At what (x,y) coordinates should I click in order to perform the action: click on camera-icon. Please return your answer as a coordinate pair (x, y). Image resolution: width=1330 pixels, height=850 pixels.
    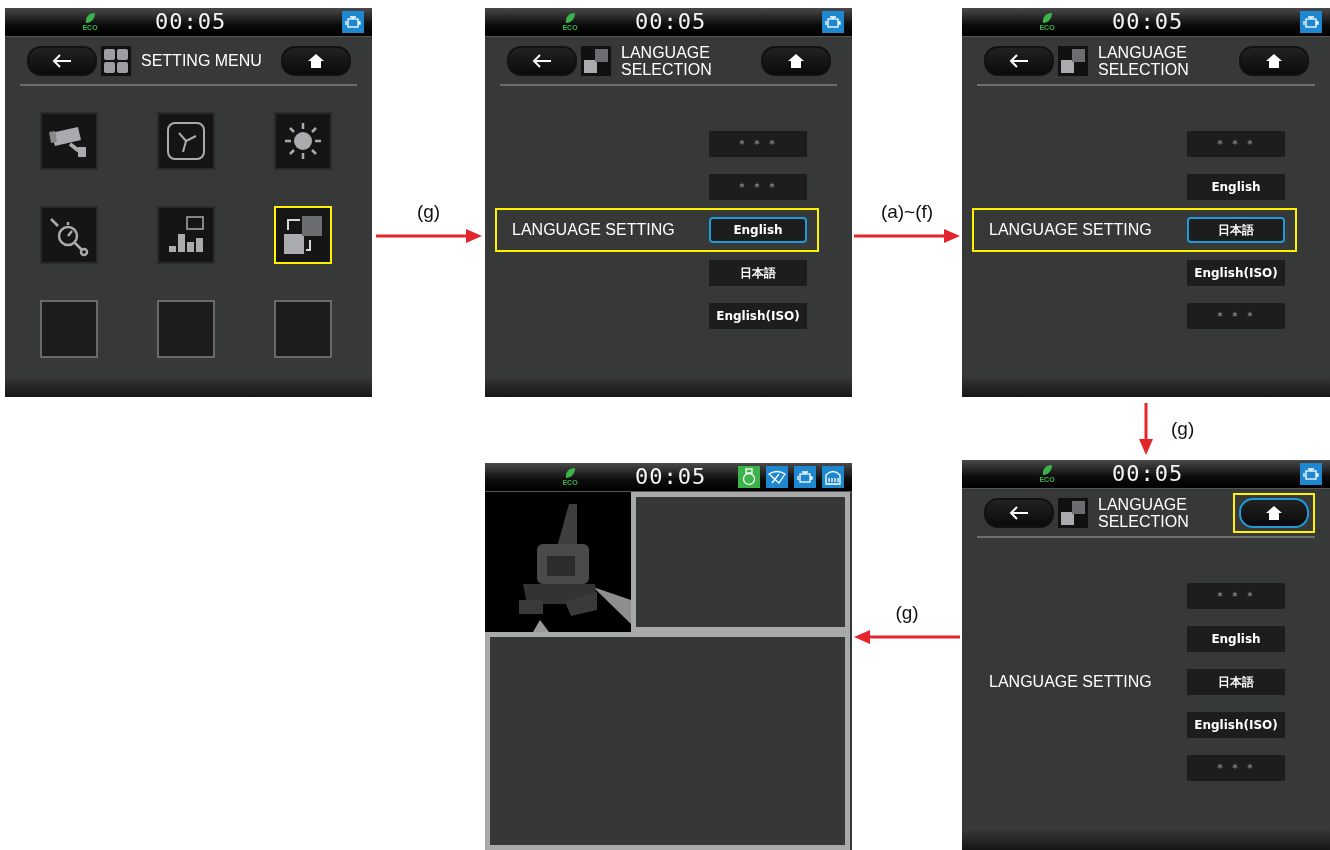
    Looking at the image, I should click on (67, 142).